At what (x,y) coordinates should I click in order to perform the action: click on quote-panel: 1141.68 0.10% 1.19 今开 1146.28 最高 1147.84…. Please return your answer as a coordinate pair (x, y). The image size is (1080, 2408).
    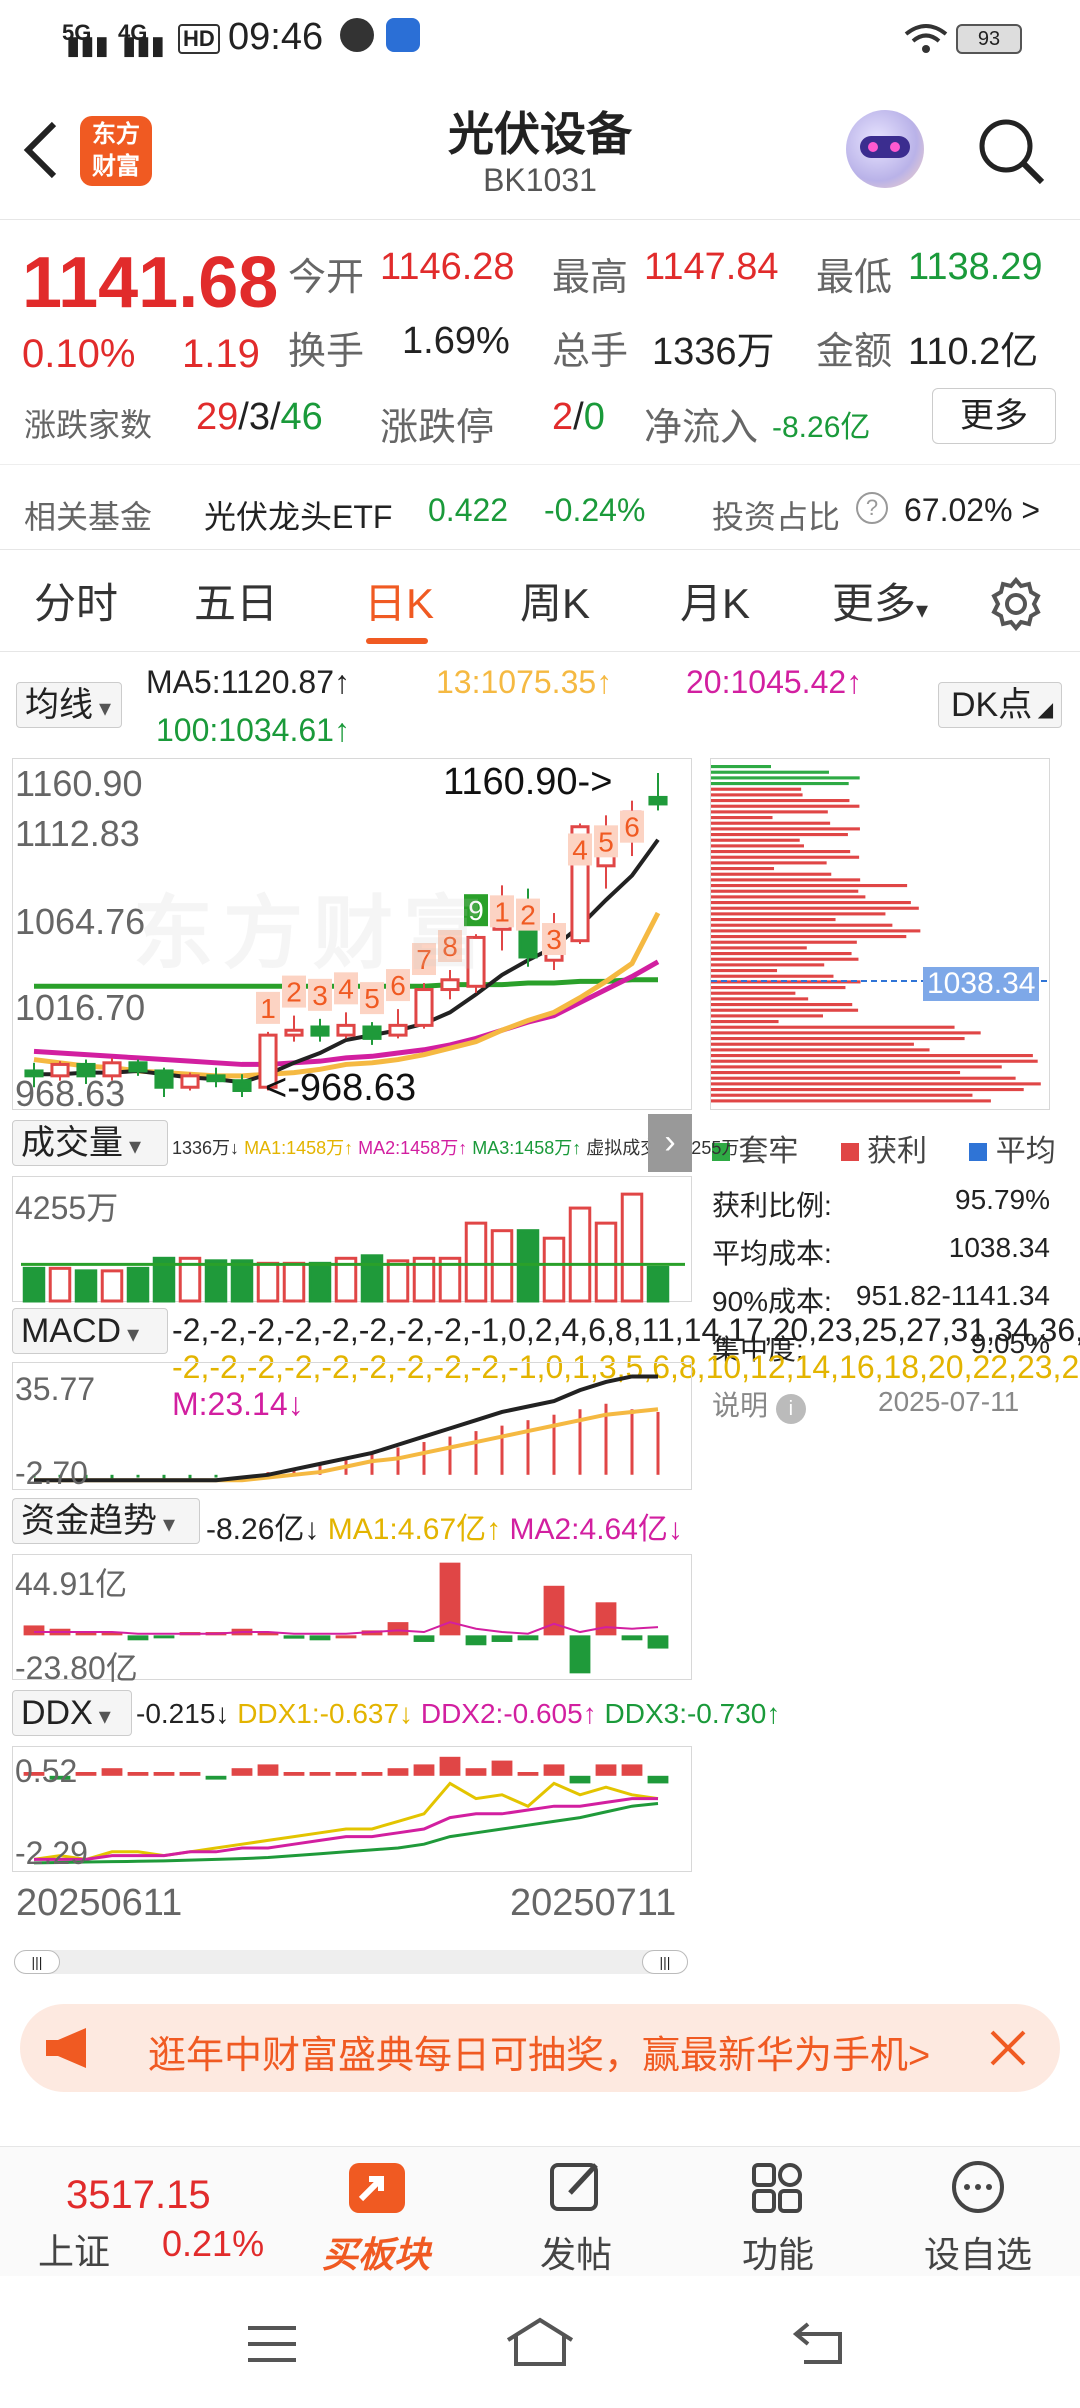
    Looking at the image, I should click on (540, 385).